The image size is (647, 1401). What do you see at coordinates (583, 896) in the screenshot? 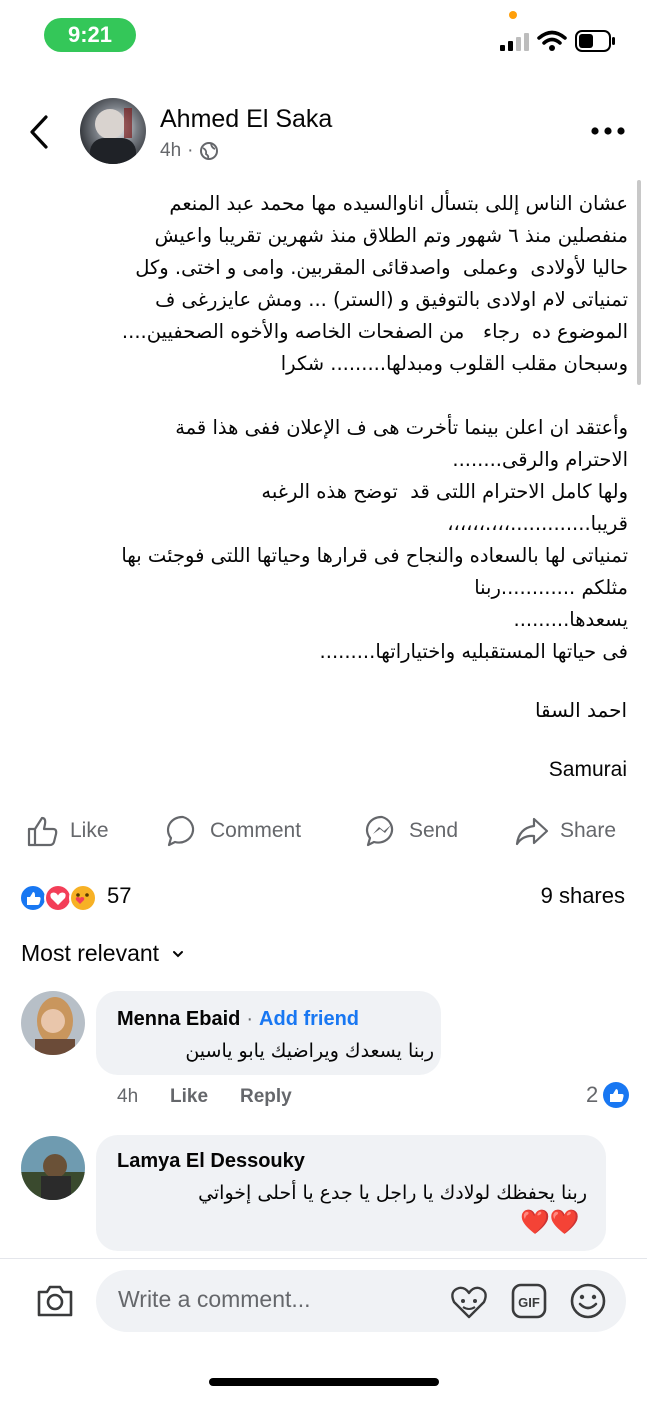
I see `shares-count: 9 shares` at bounding box center [583, 896].